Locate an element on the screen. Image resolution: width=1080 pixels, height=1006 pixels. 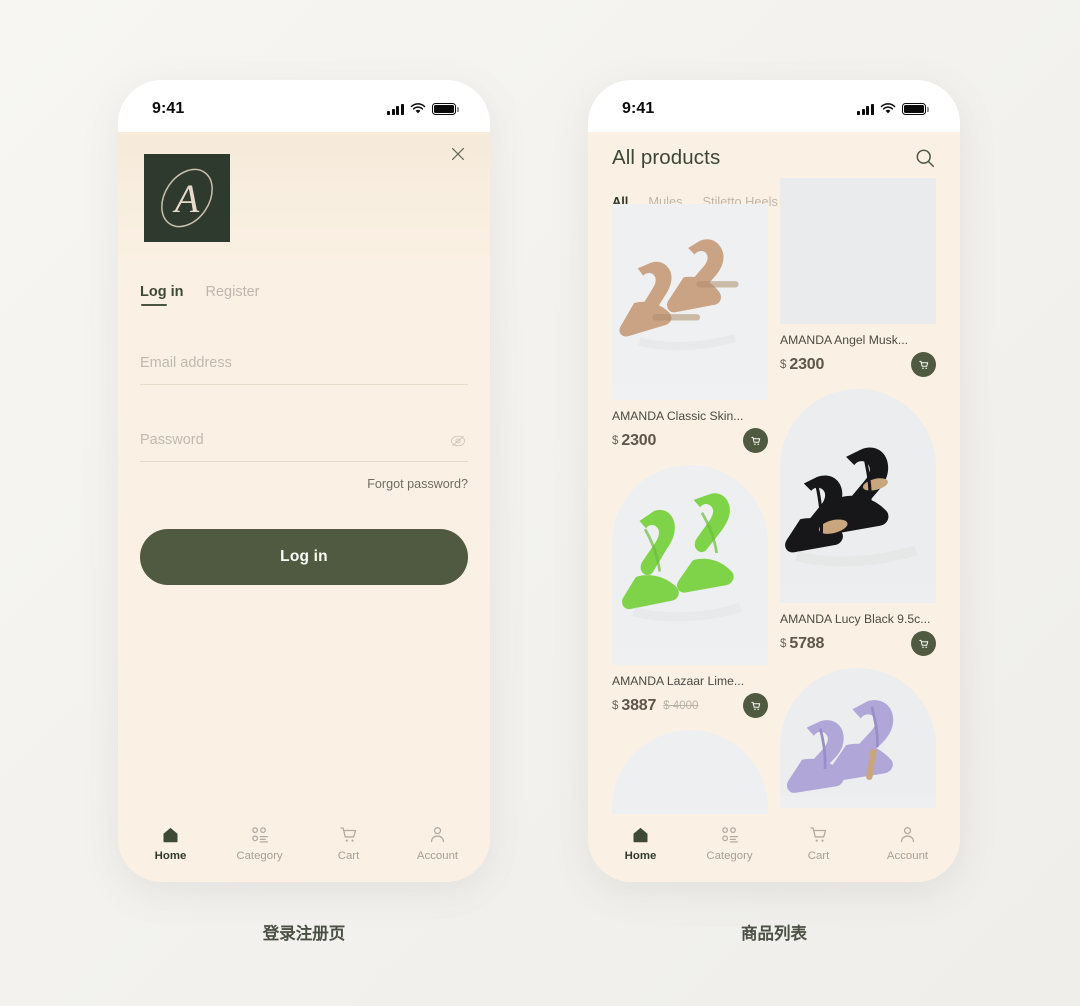
tab-register: Register is located at coordinates (233, 296).